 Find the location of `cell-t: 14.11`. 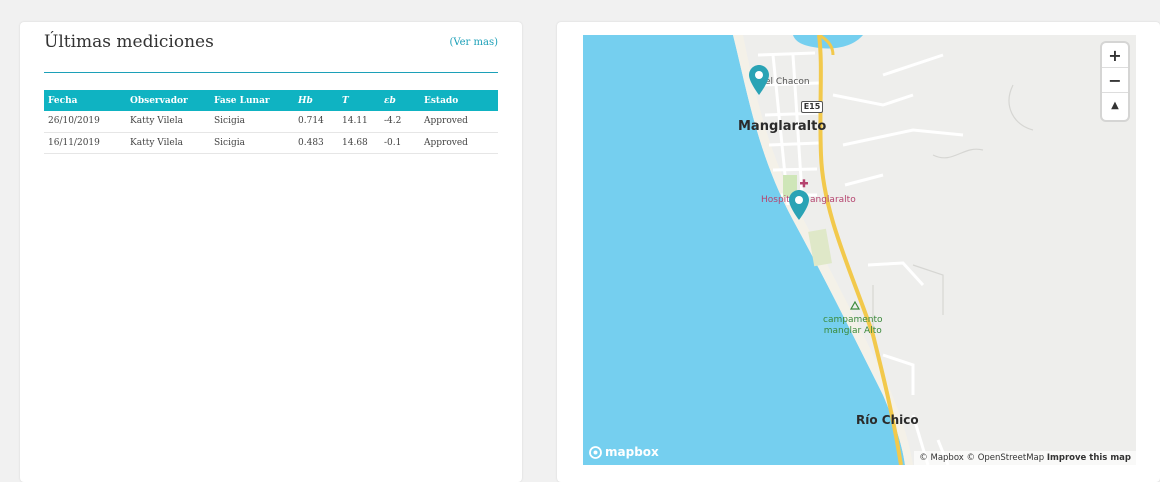

cell-t: 14.11 is located at coordinates (359, 122).